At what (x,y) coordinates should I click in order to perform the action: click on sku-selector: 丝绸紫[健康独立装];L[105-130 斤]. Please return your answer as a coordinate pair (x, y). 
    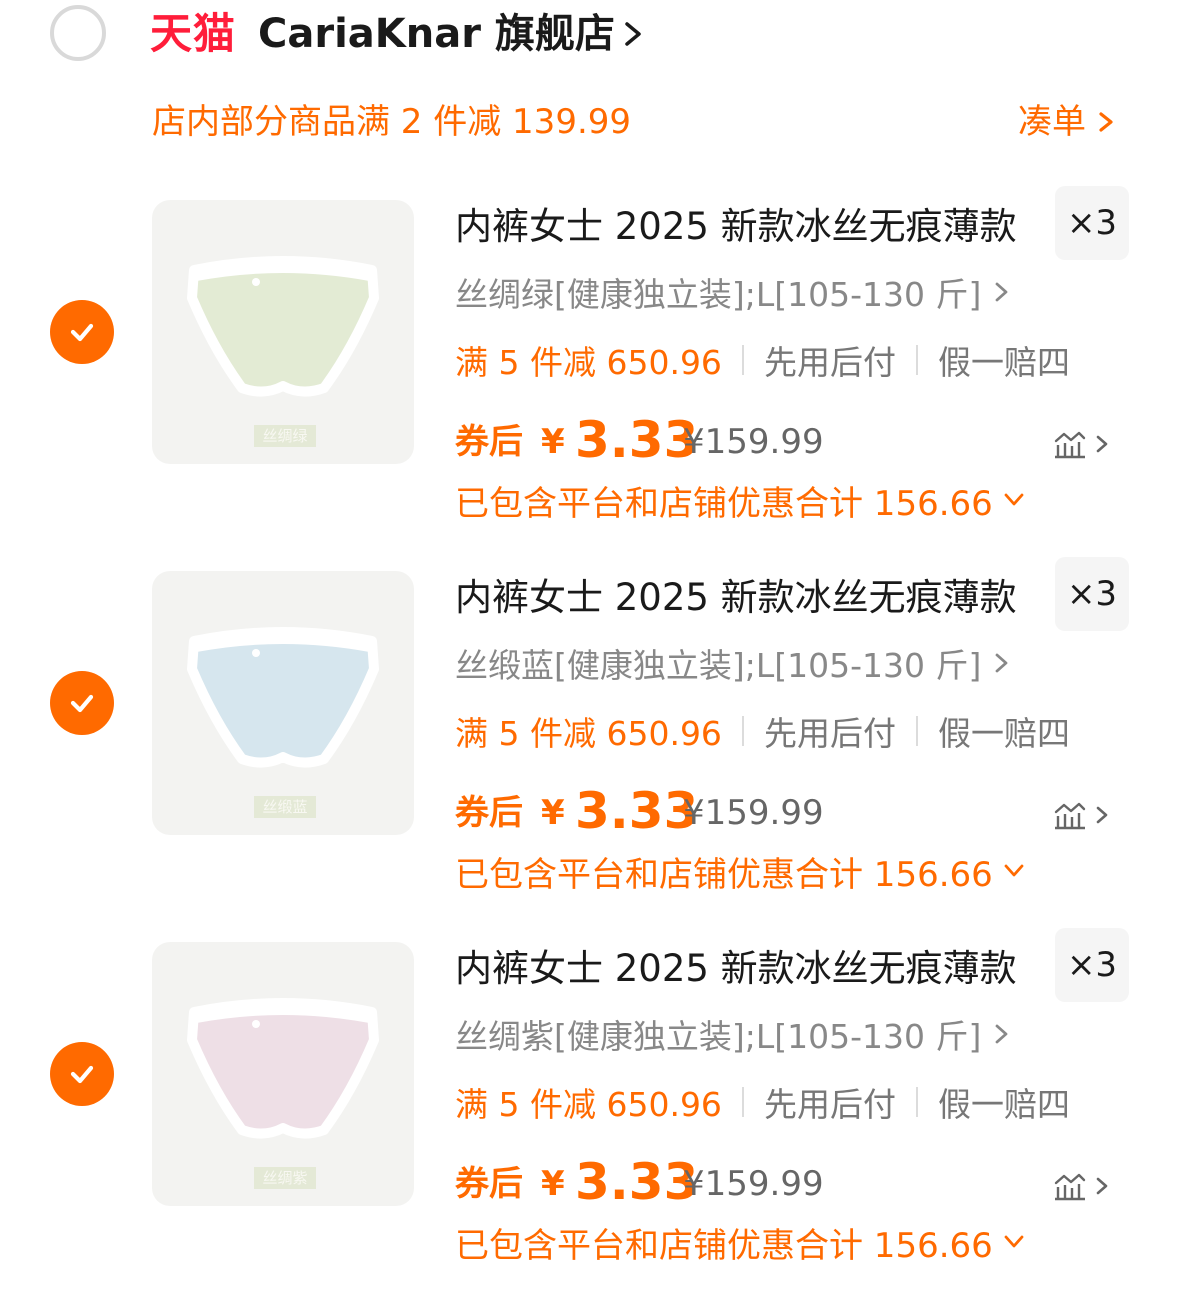
    Looking at the image, I should click on (734, 1034).